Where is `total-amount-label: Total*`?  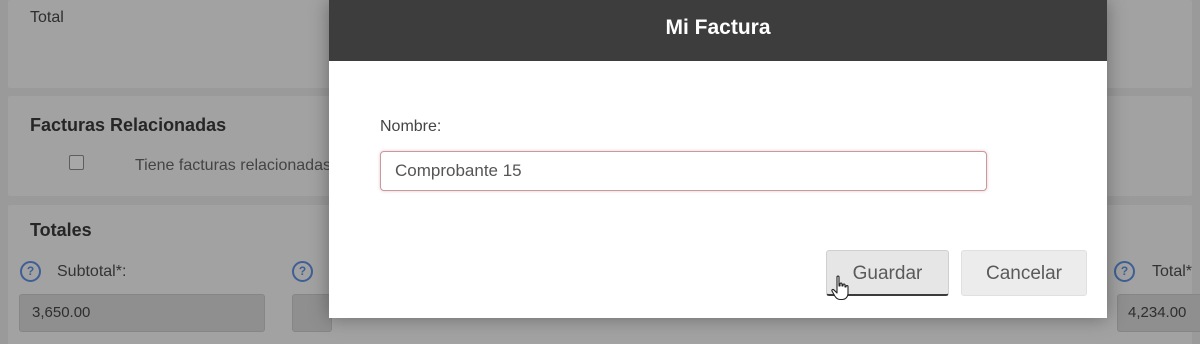
total-amount-label: Total* is located at coordinates (1172, 271).